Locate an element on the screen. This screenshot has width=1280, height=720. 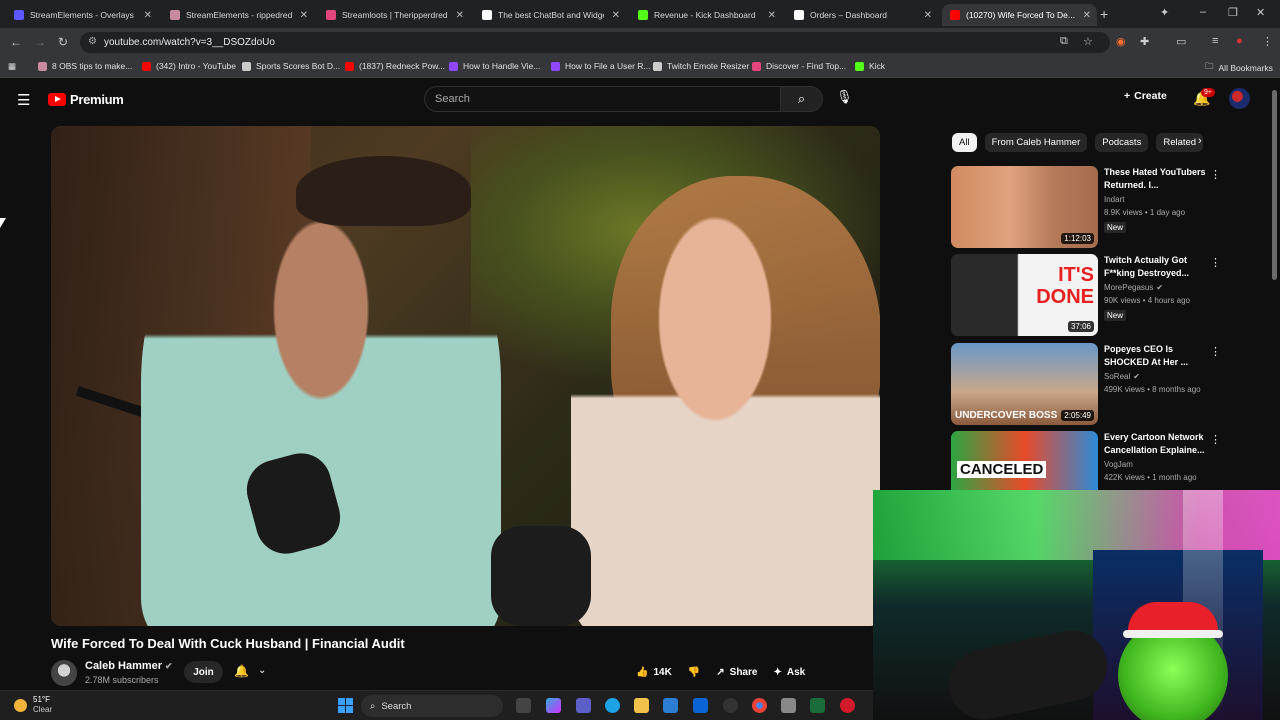
channel-avatar is located at coordinates (64, 673).